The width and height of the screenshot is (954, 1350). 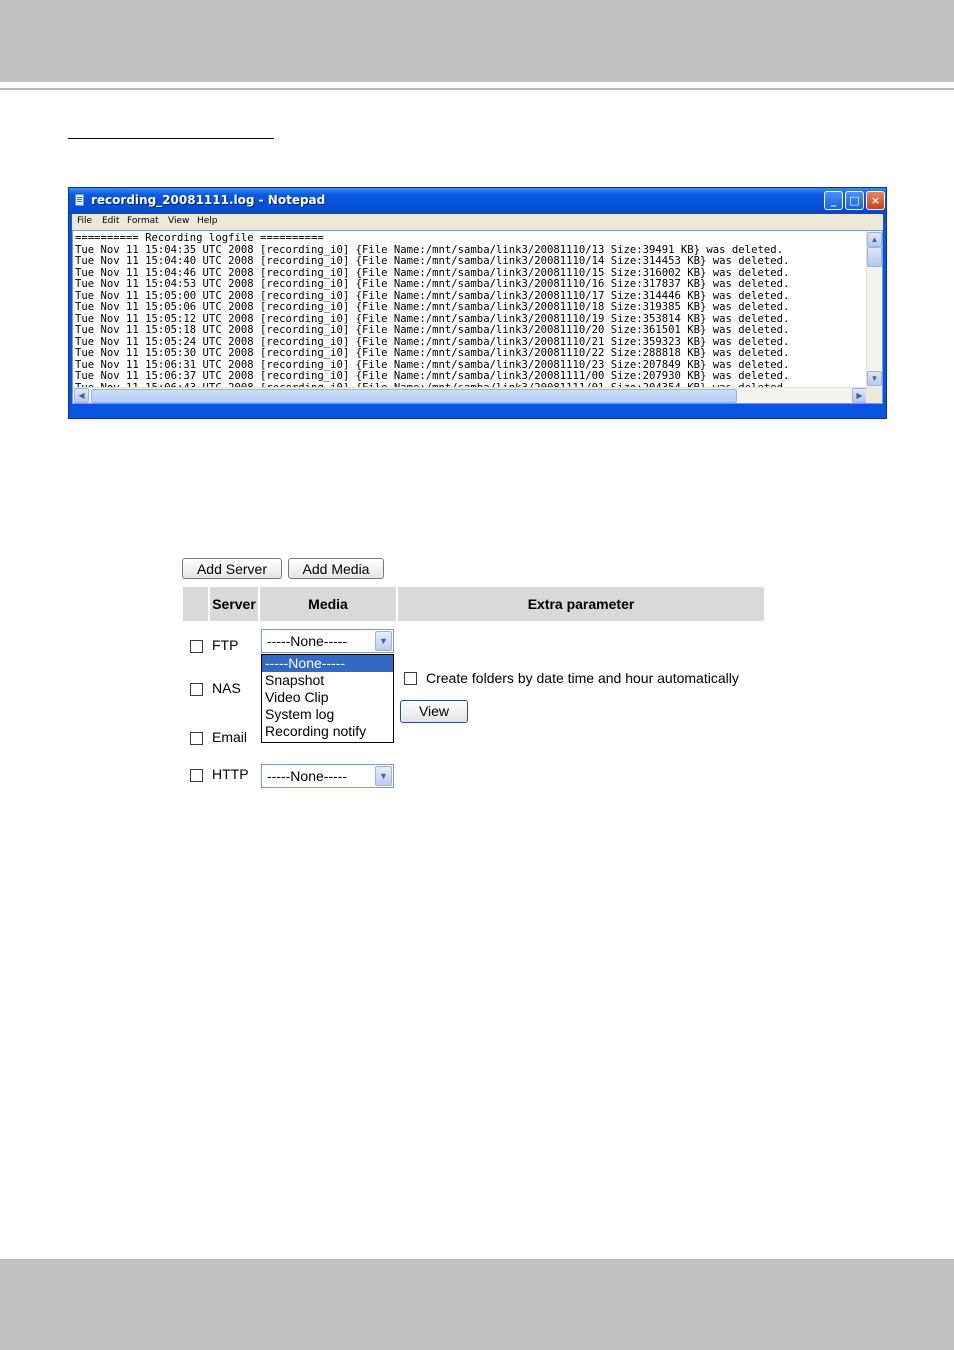 What do you see at coordinates (859, 395) in the screenshot?
I see `scroll-right-button: ▶` at bounding box center [859, 395].